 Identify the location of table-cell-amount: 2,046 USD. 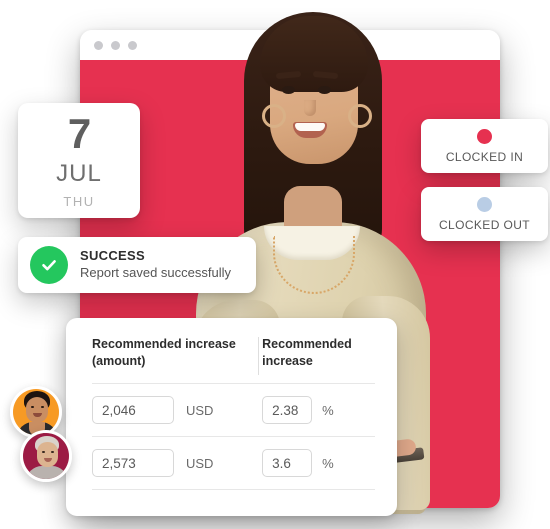
(170, 410).